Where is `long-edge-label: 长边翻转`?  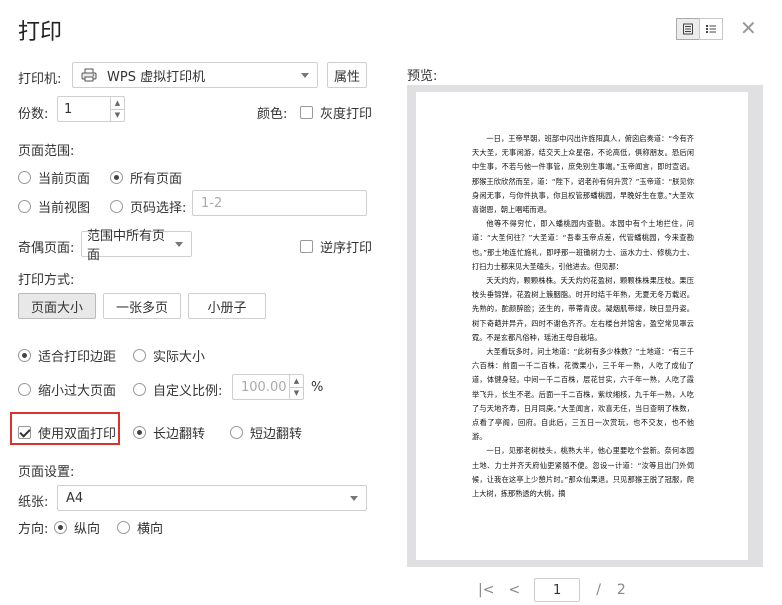
long-edge-label: 长边翻转 is located at coordinates (179, 434).